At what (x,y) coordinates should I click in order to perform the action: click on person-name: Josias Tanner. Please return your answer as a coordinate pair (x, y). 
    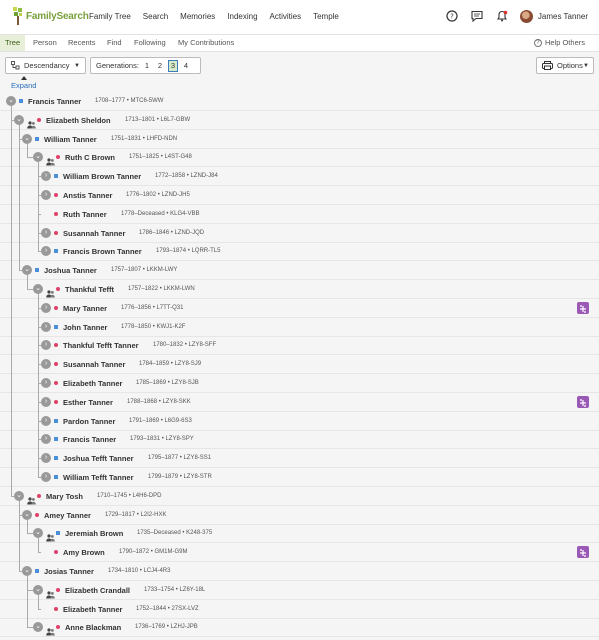
    Looking at the image, I should click on (69, 571).